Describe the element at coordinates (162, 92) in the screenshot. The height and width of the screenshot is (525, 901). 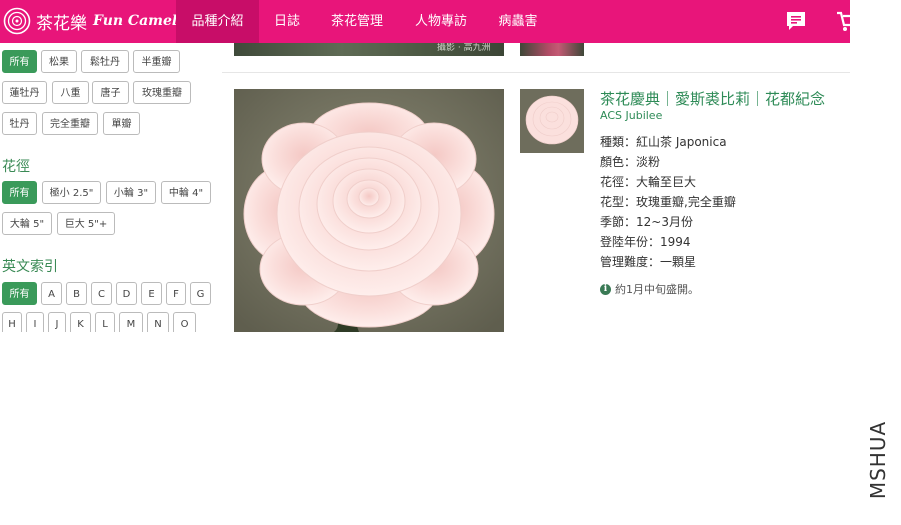
I see `form-filter-rose-double: 玫瑰重瓣` at that location.